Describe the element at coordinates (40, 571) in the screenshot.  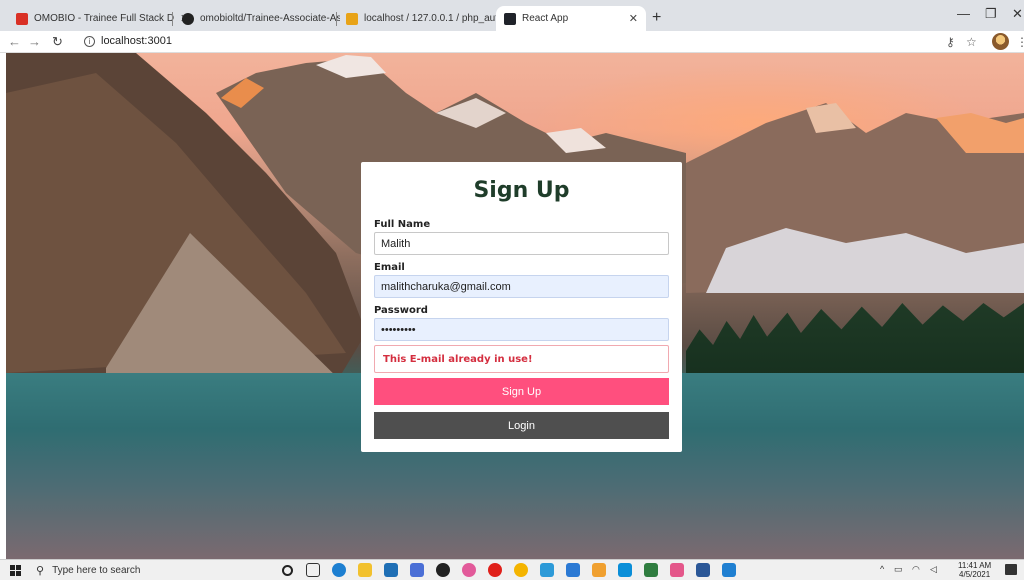
I see `search-icon: ⚲` at that location.